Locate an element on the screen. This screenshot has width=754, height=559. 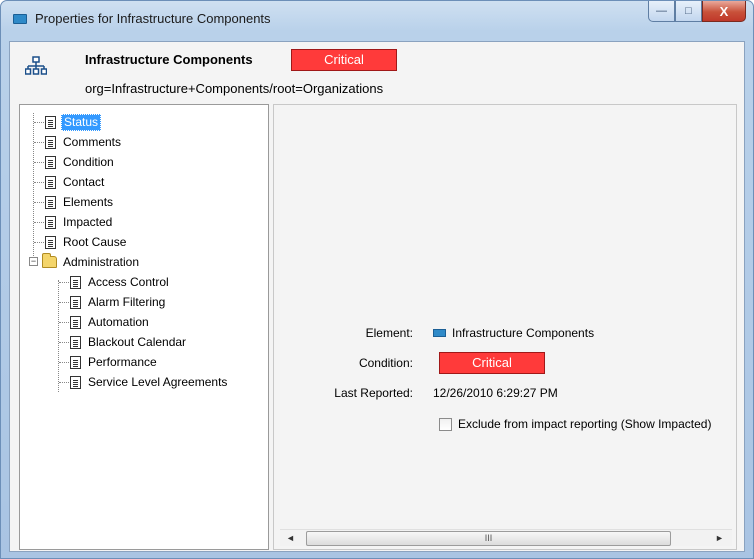
header-status-badge: Critical is located at coordinates (344, 60).